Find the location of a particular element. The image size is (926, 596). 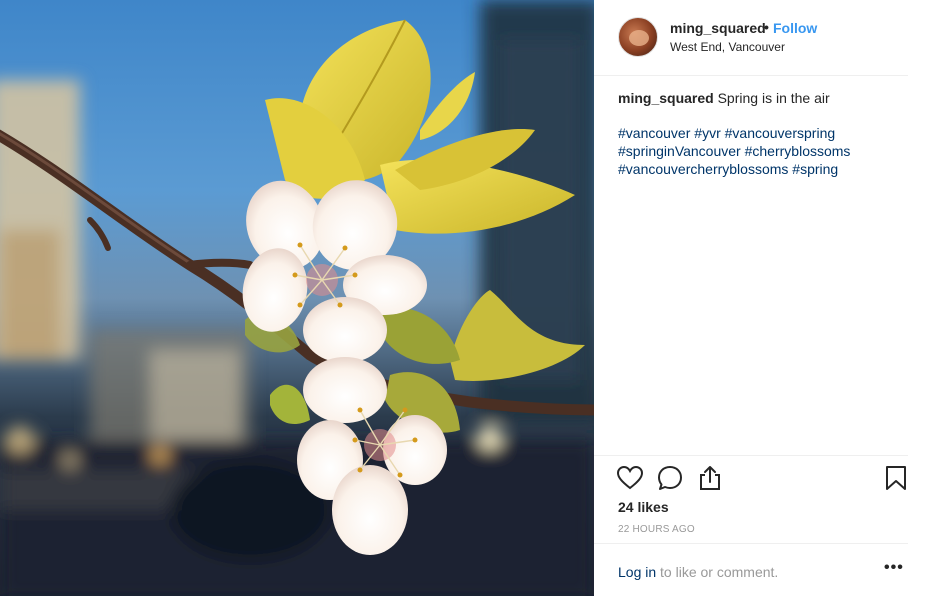

follow-button: Follow is located at coordinates (795, 28).